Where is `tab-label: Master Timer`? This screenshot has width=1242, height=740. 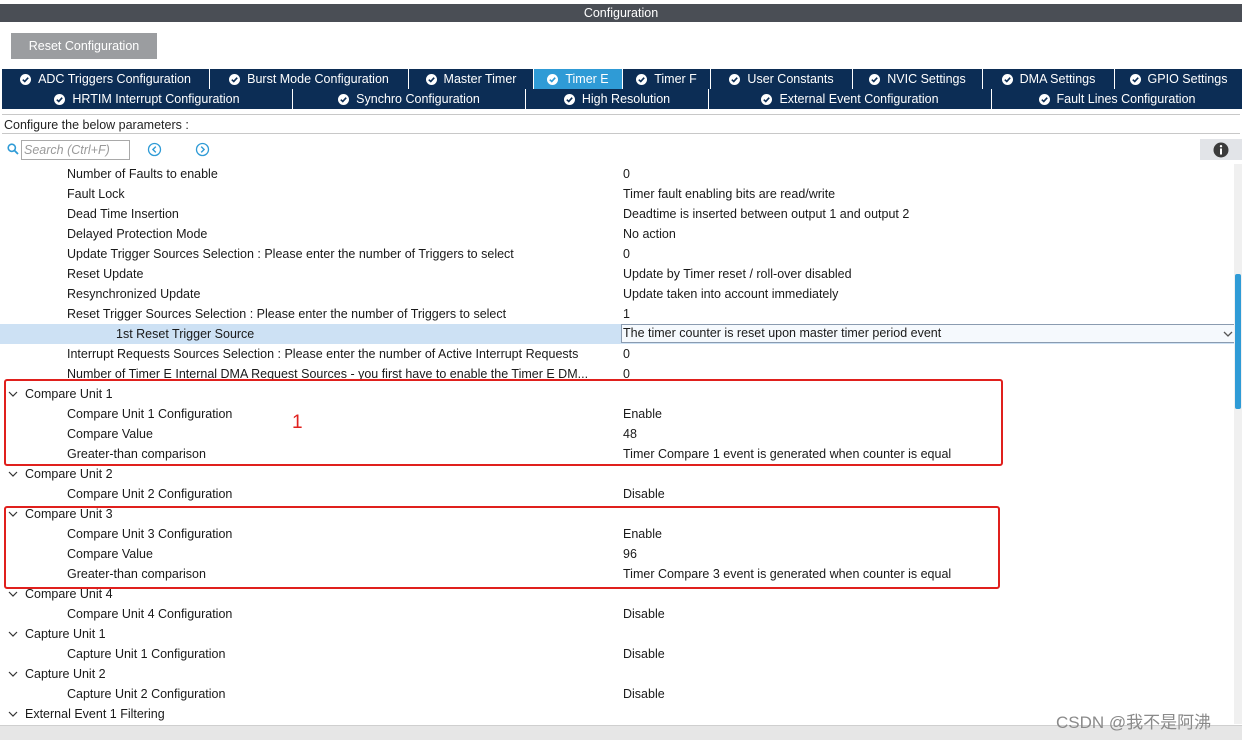 tab-label: Master Timer is located at coordinates (480, 79).